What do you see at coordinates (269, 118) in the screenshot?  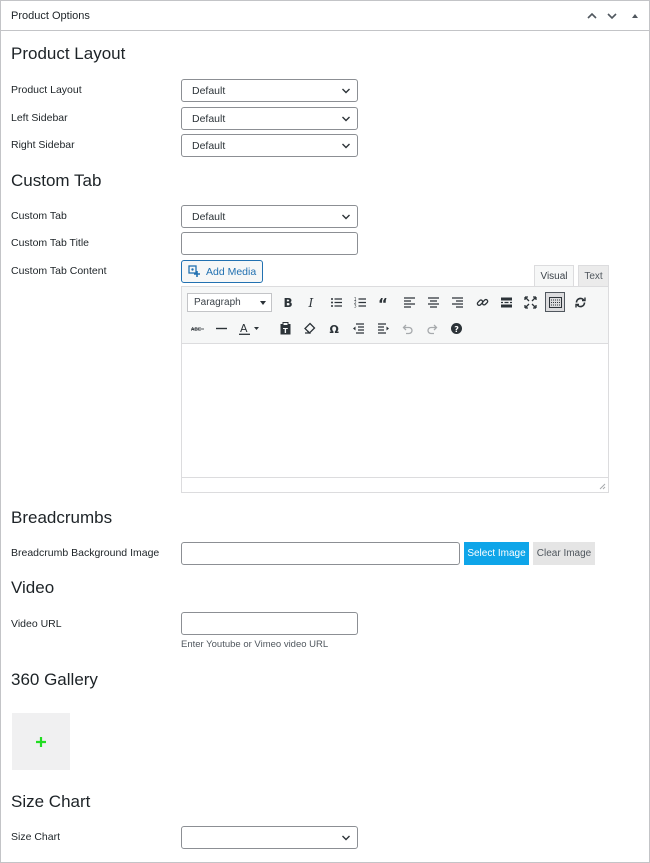 I see `left-sidebar-select: Default` at bounding box center [269, 118].